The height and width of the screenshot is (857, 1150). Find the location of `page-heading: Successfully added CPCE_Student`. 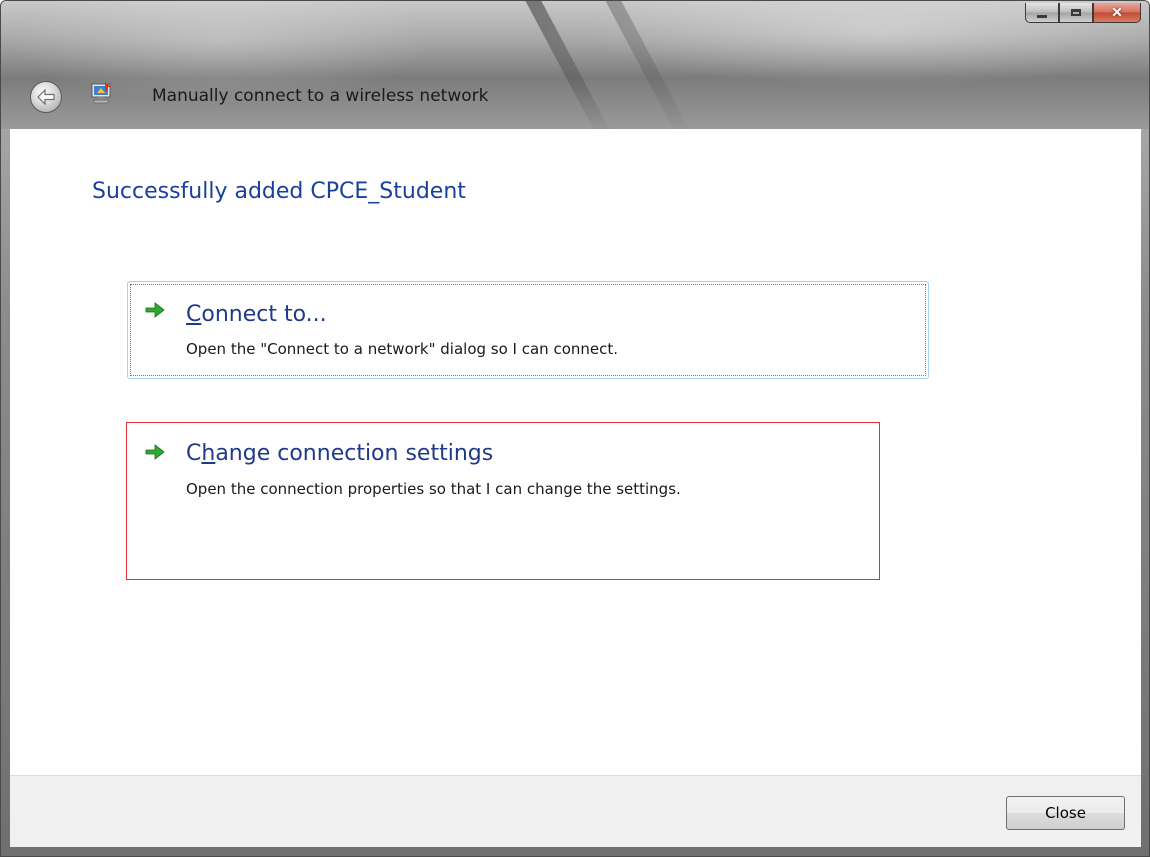

page-heading: Successfully added CPCE_Student is located at coordinates (279, 191).